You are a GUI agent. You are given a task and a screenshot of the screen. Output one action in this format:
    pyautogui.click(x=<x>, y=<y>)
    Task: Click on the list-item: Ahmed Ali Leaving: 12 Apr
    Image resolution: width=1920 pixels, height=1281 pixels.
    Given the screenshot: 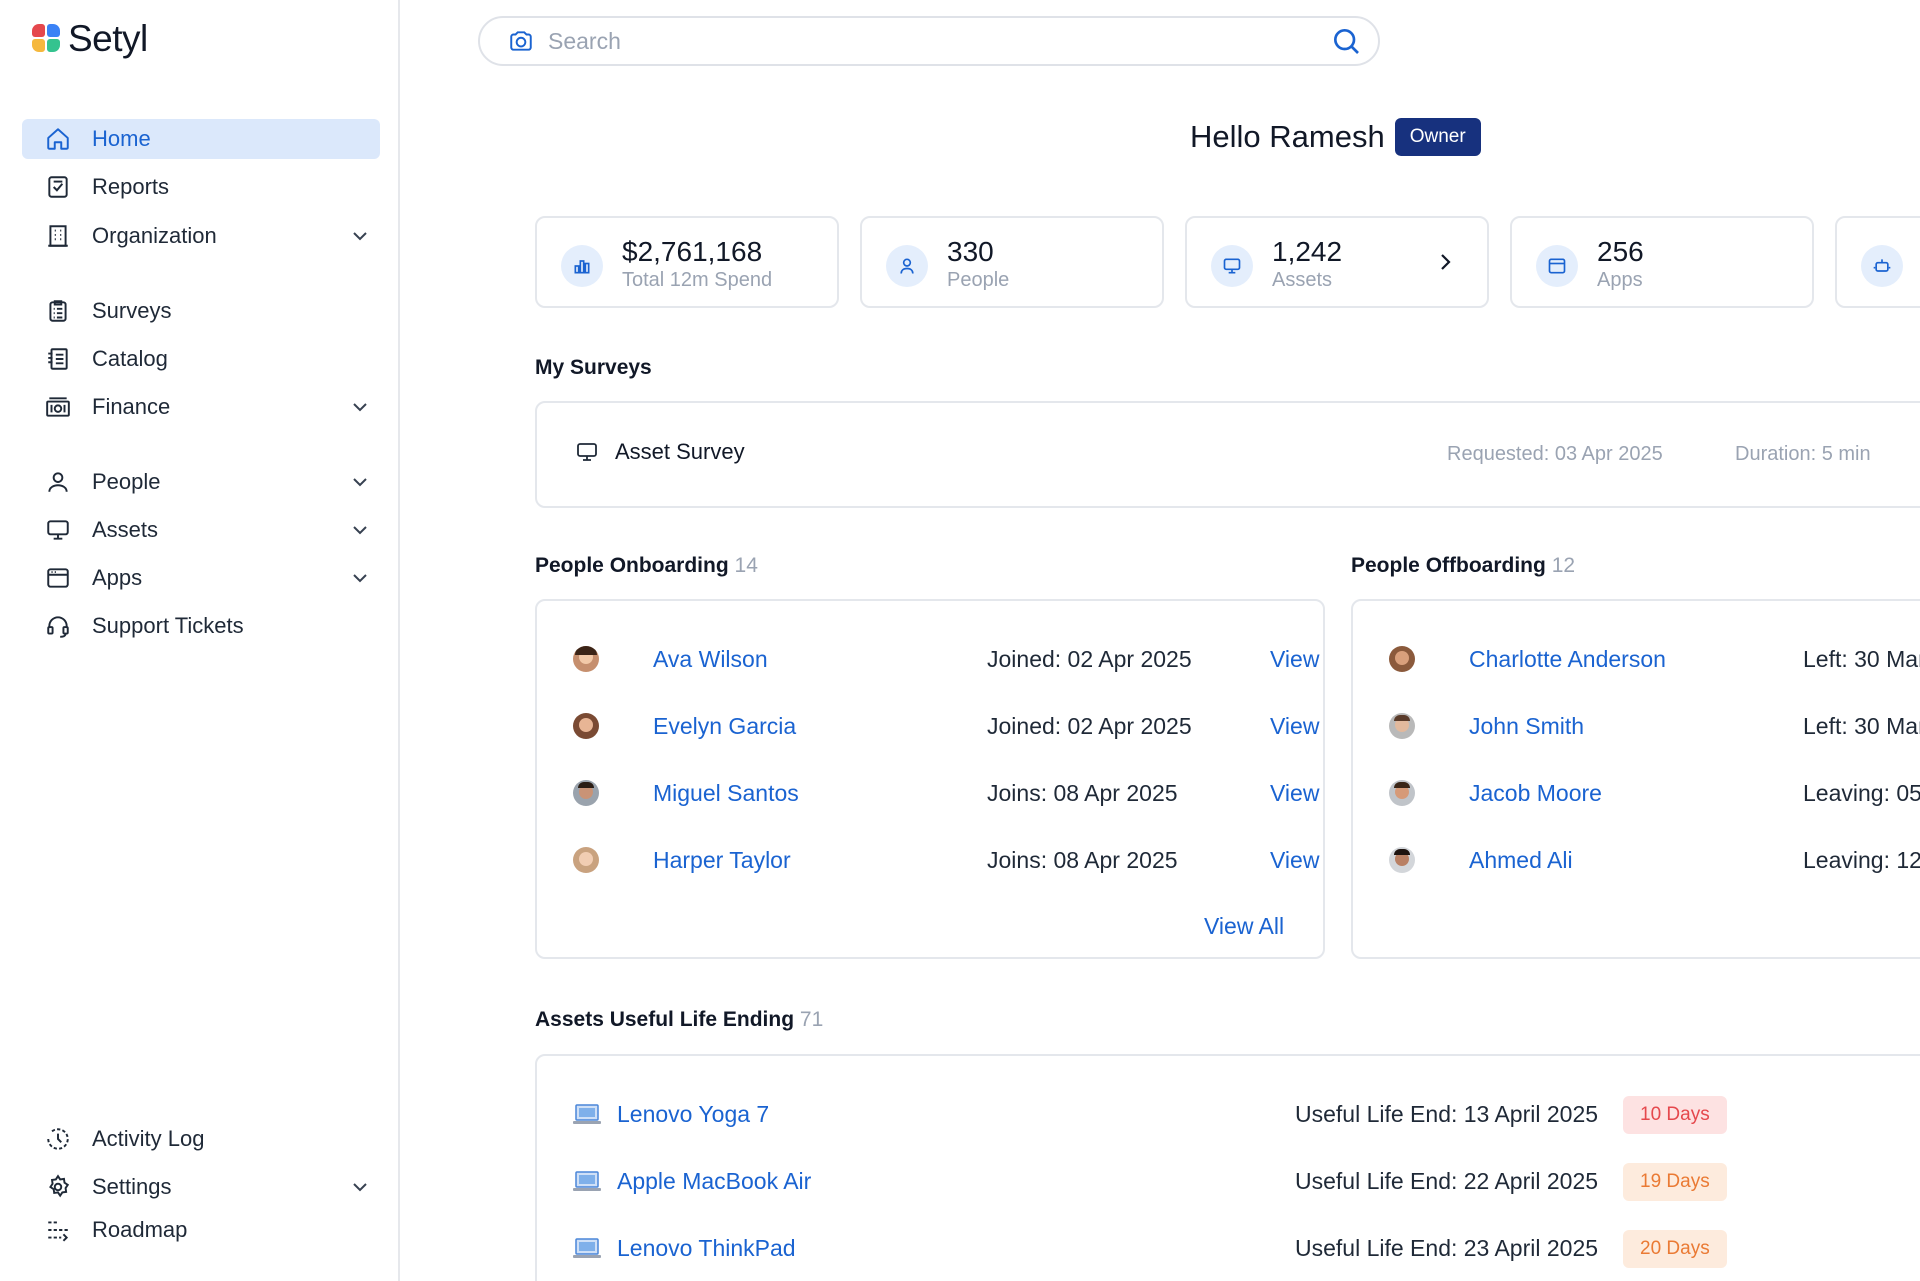 What is the action you would take?
    pyautogui.click(x=1654, y=860)
    